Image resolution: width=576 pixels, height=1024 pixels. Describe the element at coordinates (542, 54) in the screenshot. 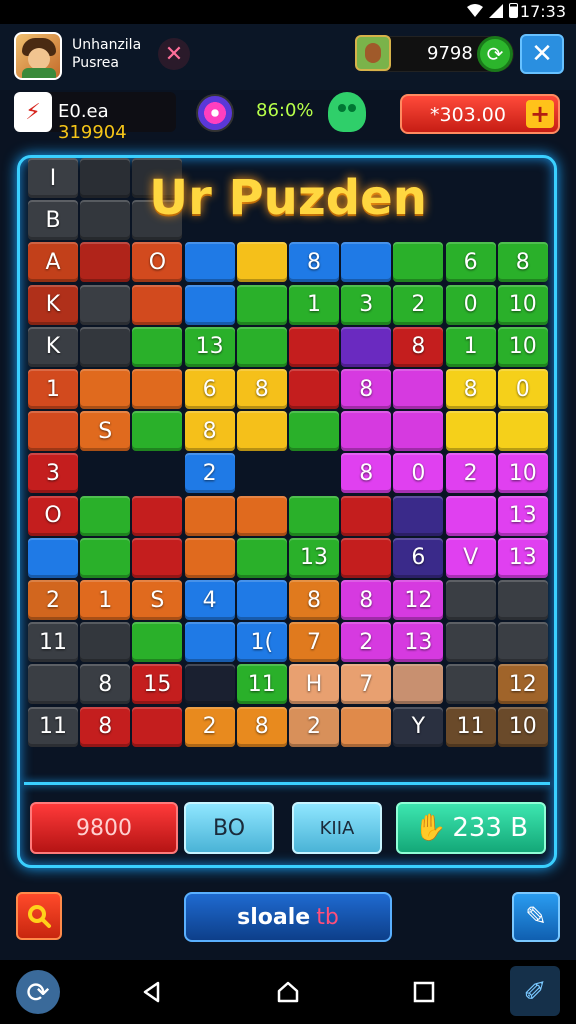

I see `close-button: ✕` at that location.